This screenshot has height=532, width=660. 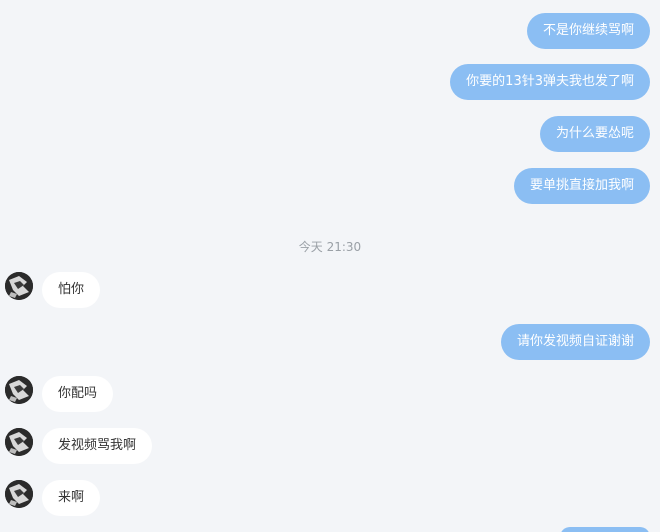 What do you see at coordinates (605, 529) in the screenshot?
I see `outgoing-message-partial` at bounding box center [605, 529].